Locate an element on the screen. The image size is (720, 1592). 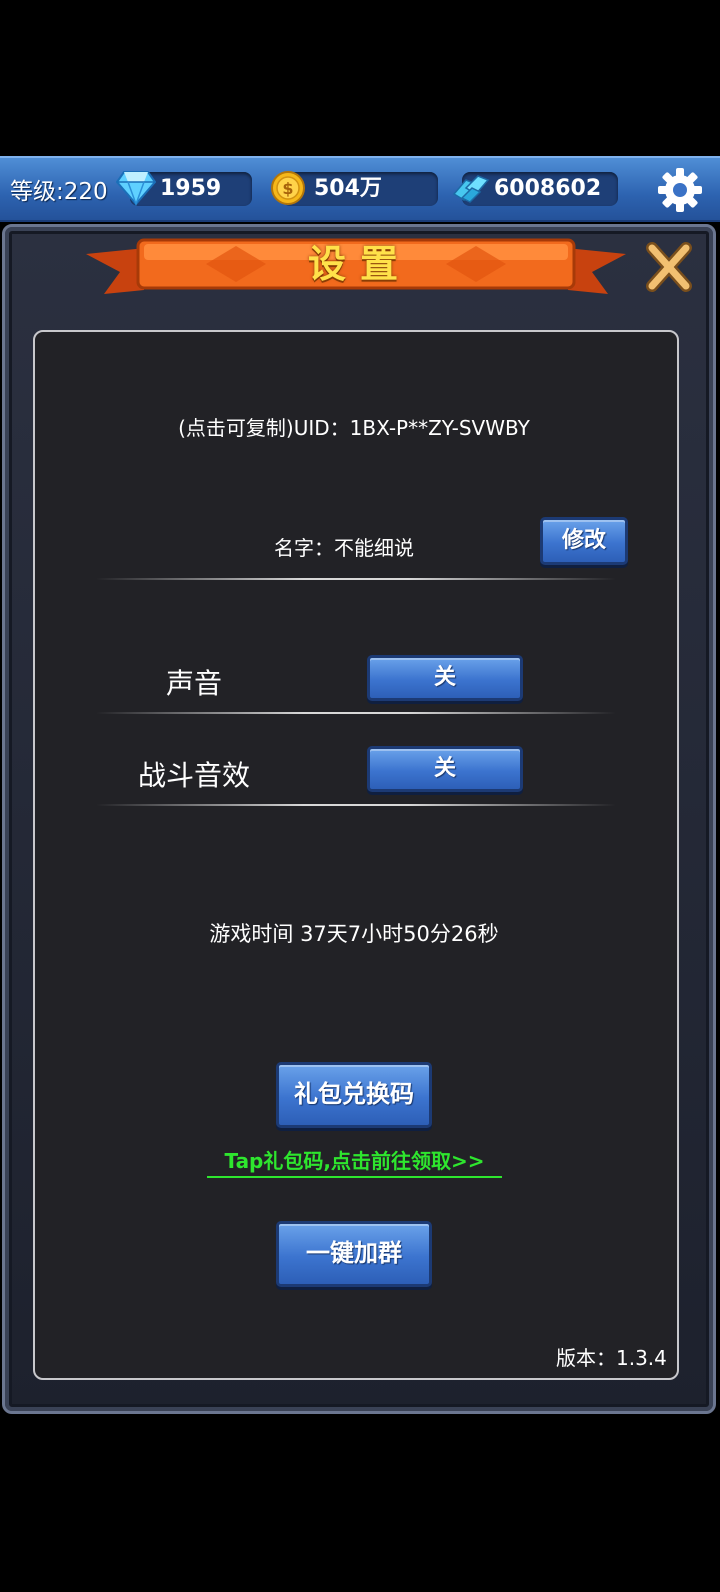
gold-coin-icon: $ is located at coordinates (288, 188).